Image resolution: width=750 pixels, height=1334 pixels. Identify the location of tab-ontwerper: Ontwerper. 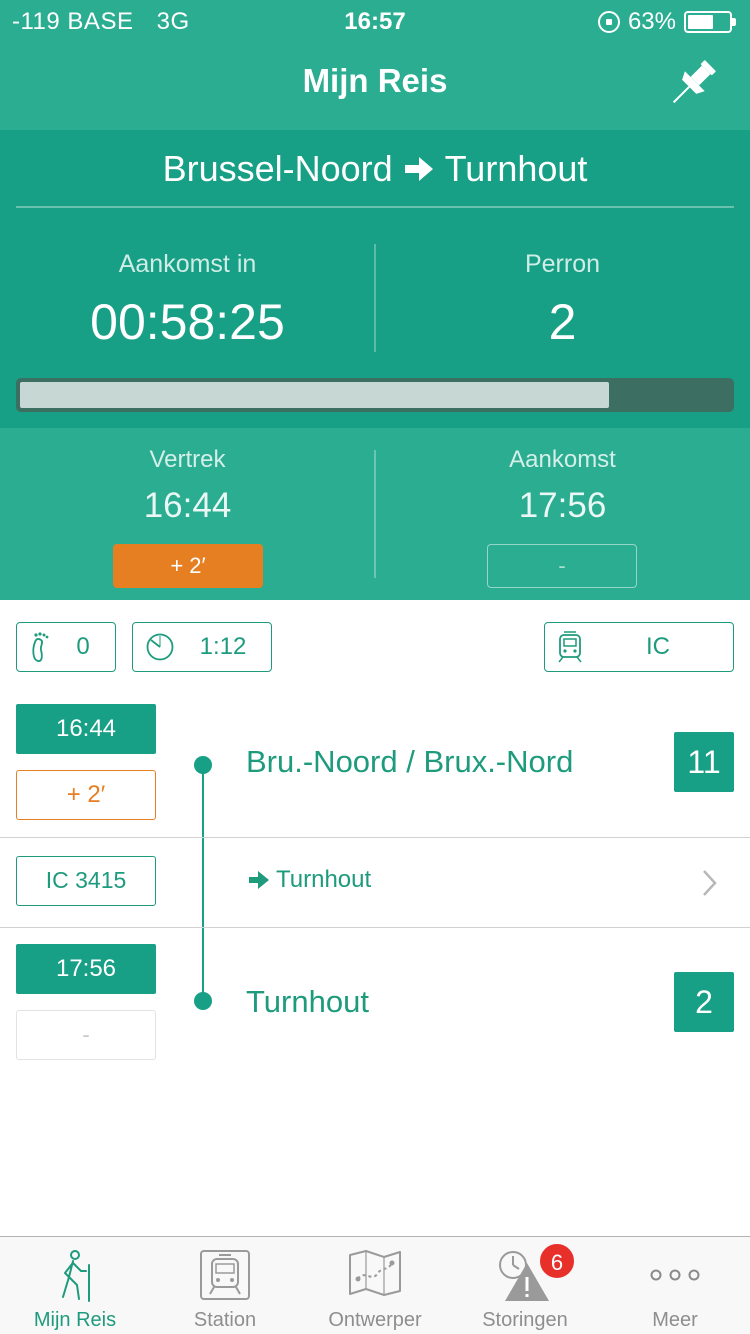
(375, 1285).